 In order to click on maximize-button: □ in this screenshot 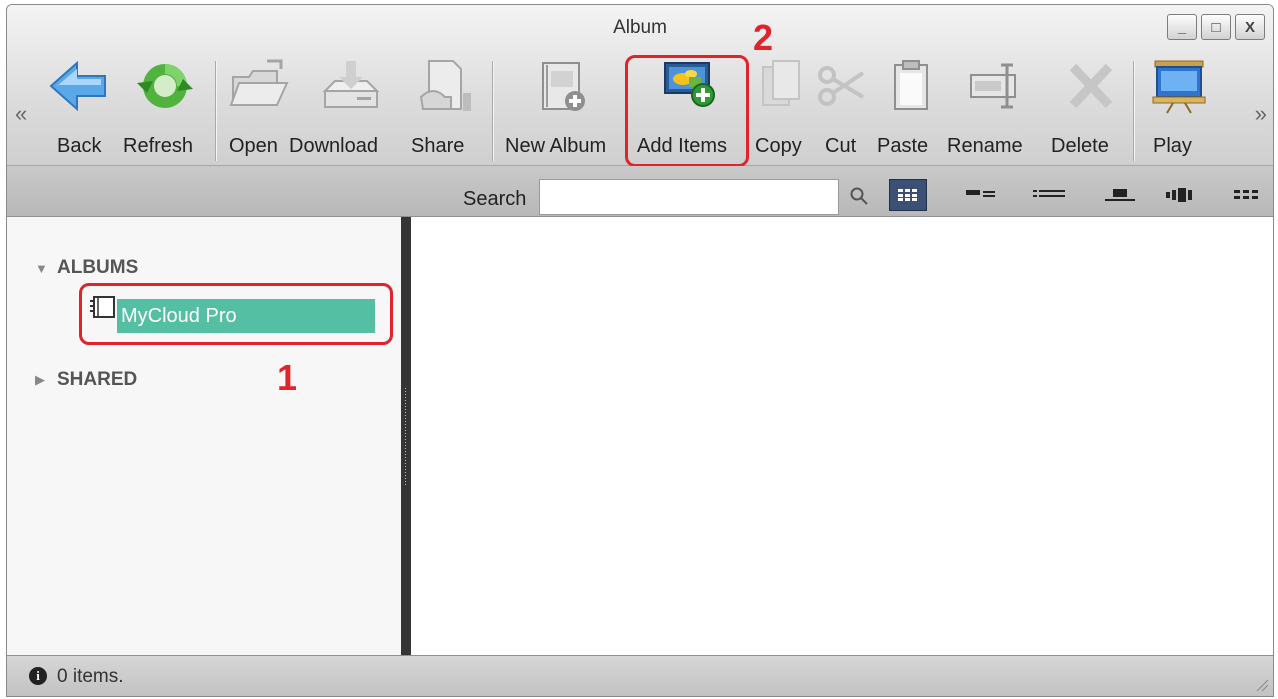, I will do `click(1216, 27)`.